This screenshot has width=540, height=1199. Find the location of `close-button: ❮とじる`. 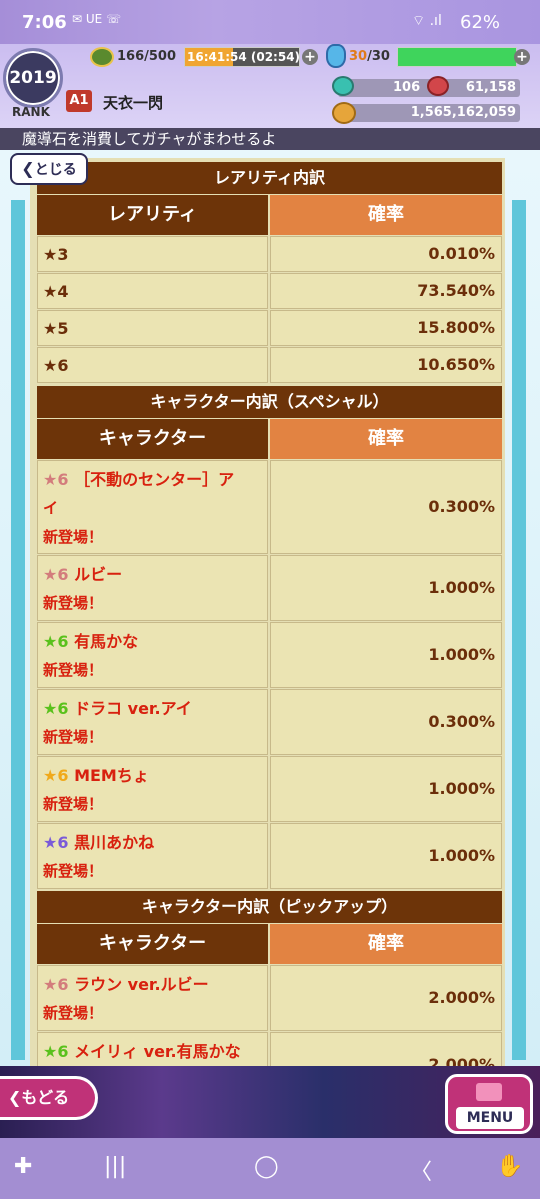

close-button: ❮とじる is located at coordinates (49, 169).